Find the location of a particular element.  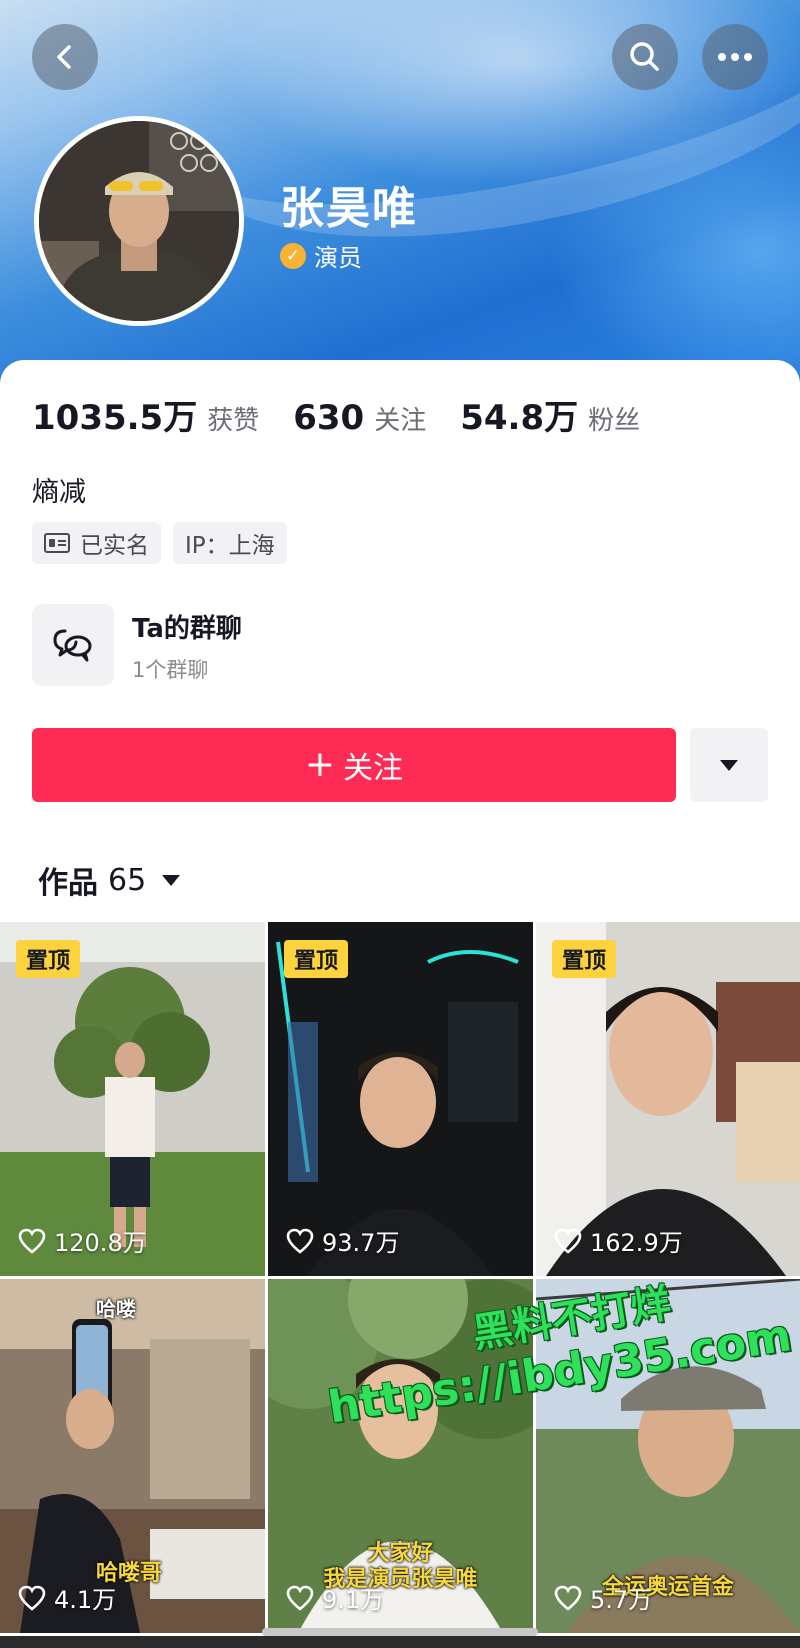

video-likes: 4.1万 is located at coordinates (67, 1597).